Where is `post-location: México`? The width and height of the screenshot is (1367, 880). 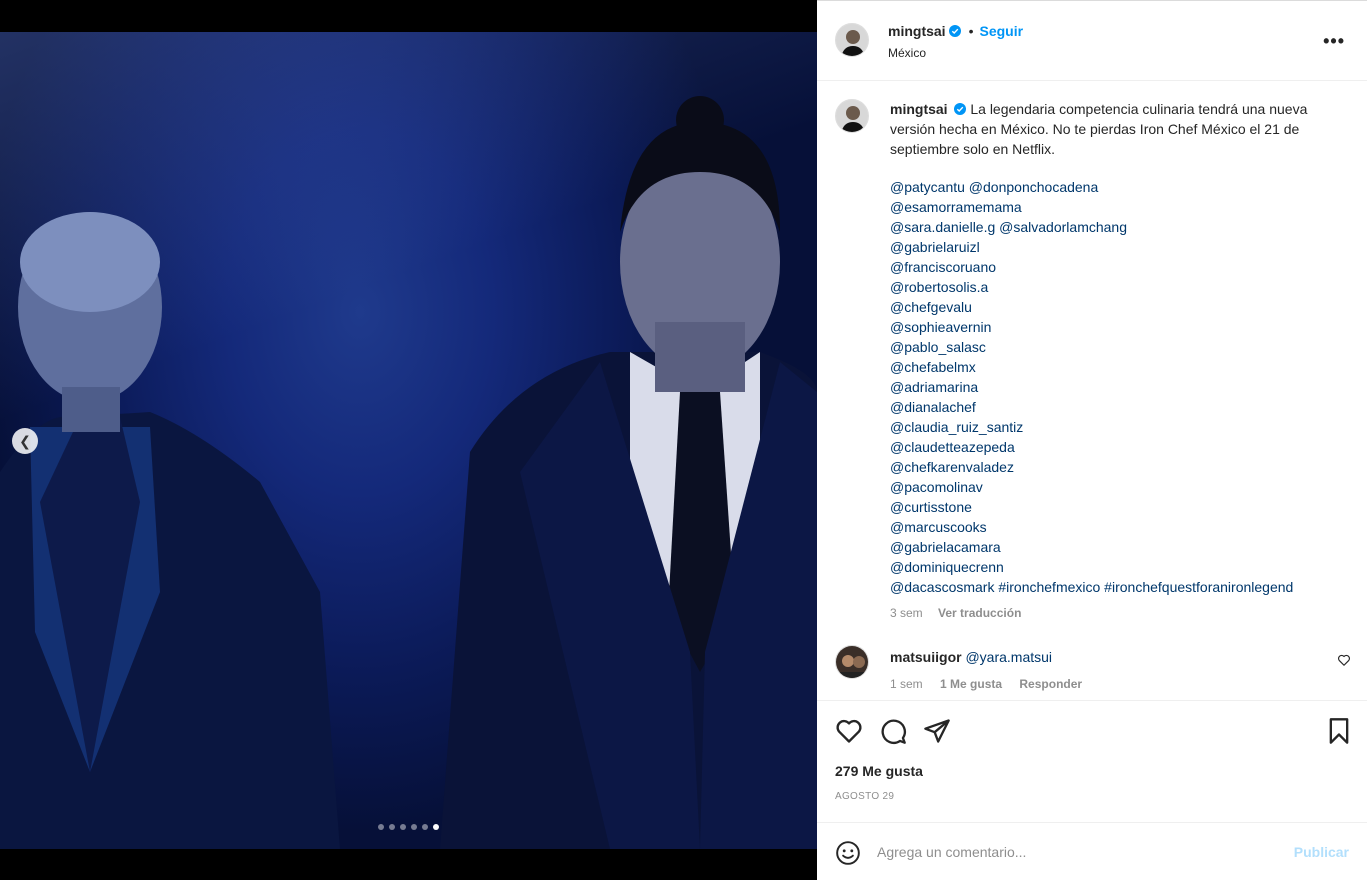
post-location: México is located at coordinates (907, 53).